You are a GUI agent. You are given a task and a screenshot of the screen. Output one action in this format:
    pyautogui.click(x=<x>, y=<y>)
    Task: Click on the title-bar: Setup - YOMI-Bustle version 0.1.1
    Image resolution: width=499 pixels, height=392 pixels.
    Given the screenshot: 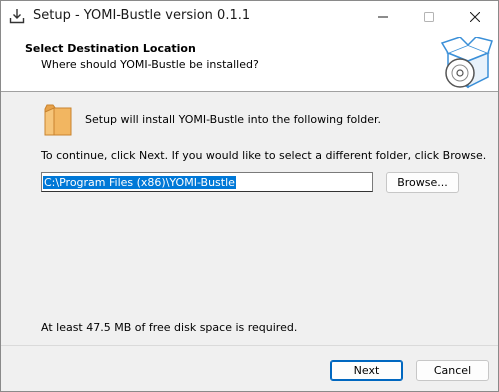 What is the action you would take?
    pyautogui.click(x=249, y=16)
    